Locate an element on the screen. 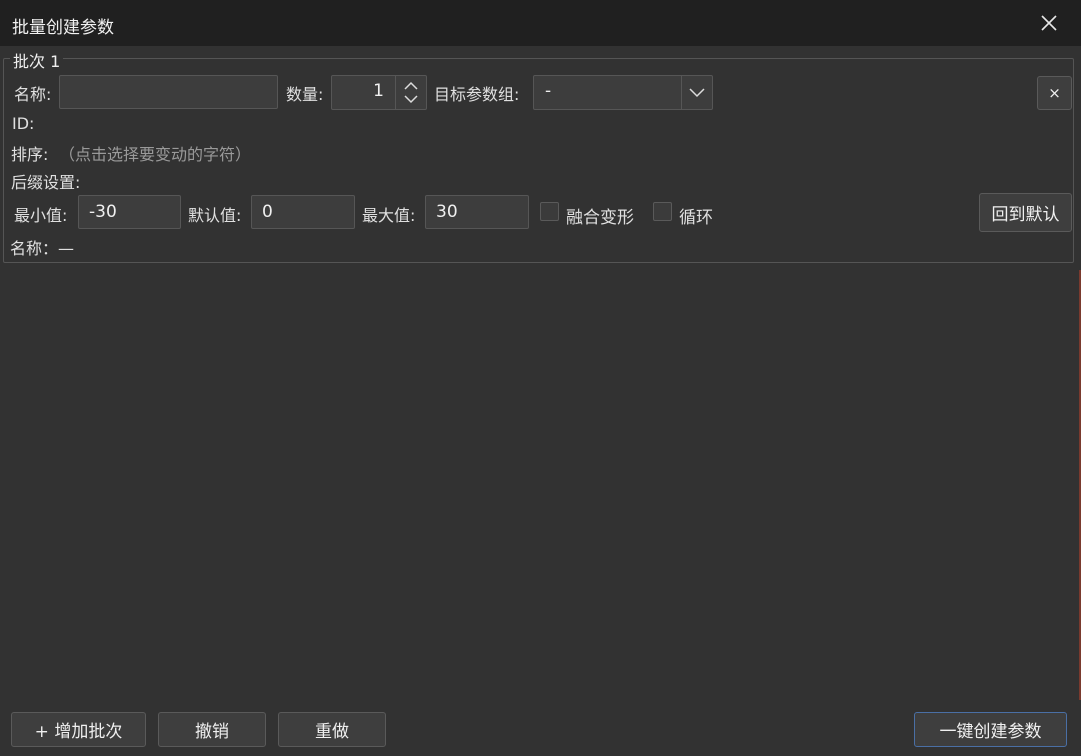 The width and height of the screenshot is (1081, 756). spin-arrows is located at coordinates (410, 92).